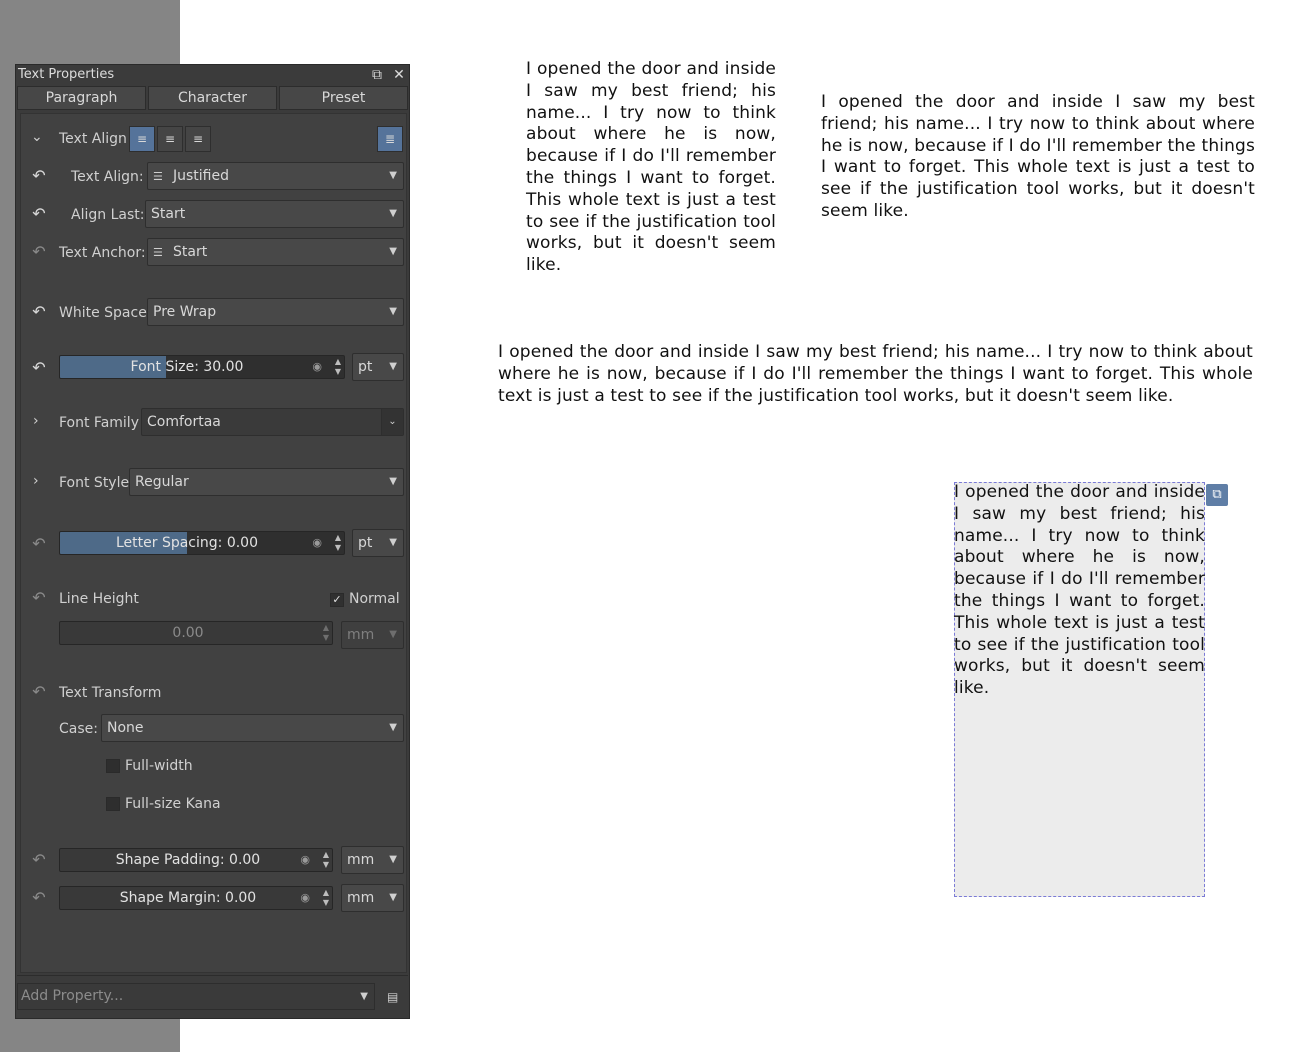 This screenshot has width=1291, height=1052. I want to click on line-height-unit-value: mm, so click(361, 635).